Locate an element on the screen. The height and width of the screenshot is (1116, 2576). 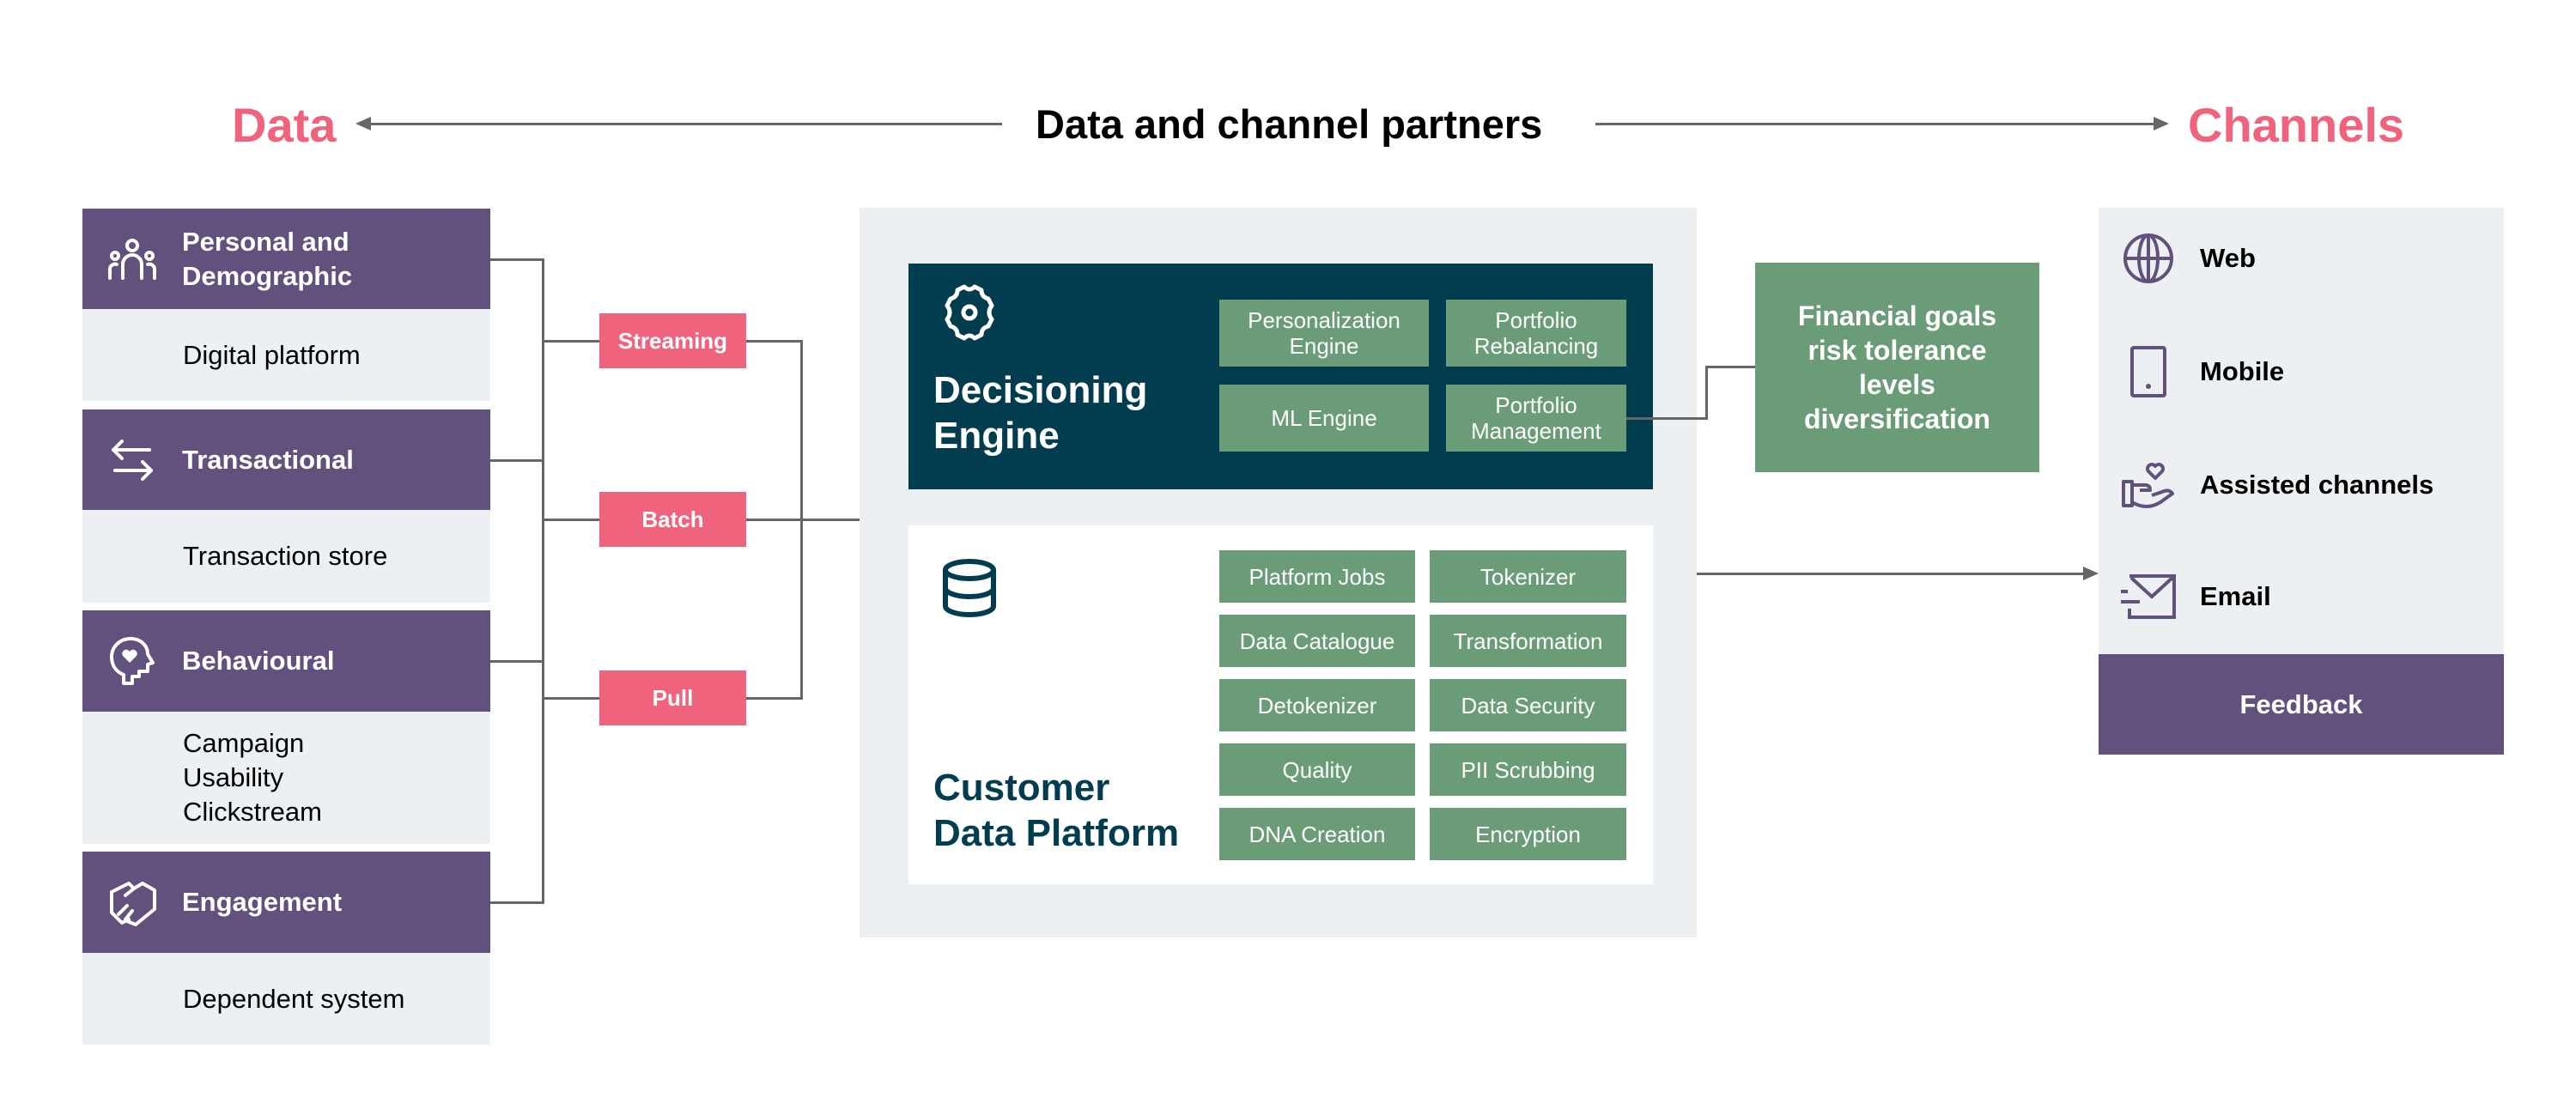
connector-bus-right is located at coordinates (801, 520).